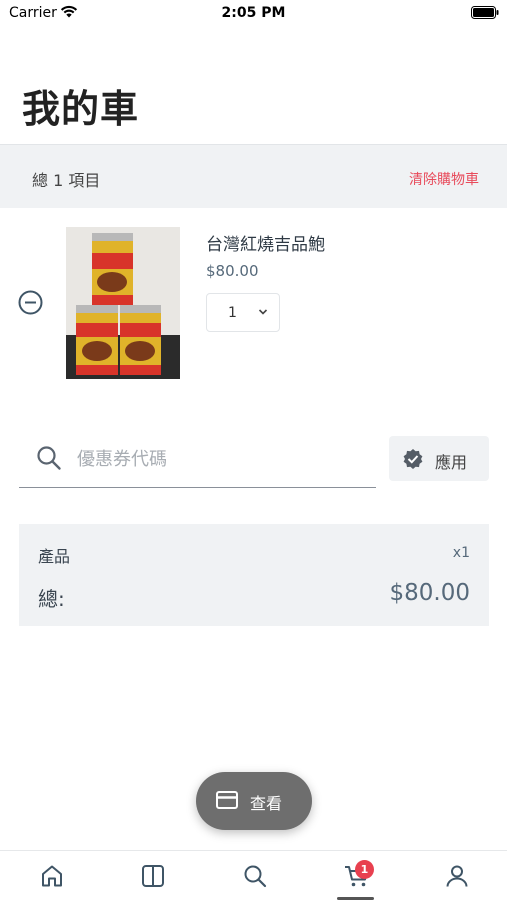 Image resolution: width=507 pixels, height=900 pixels. I want to click on status-time: 2:05 PM, so click(253, 13).